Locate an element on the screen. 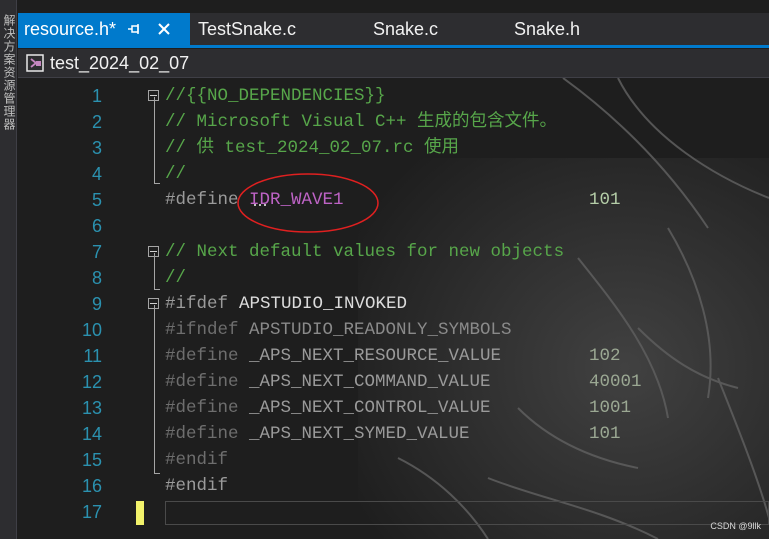 The image size is (769, 539). project-selector: test_2024_02_07 is located at coordinates (119, 63).